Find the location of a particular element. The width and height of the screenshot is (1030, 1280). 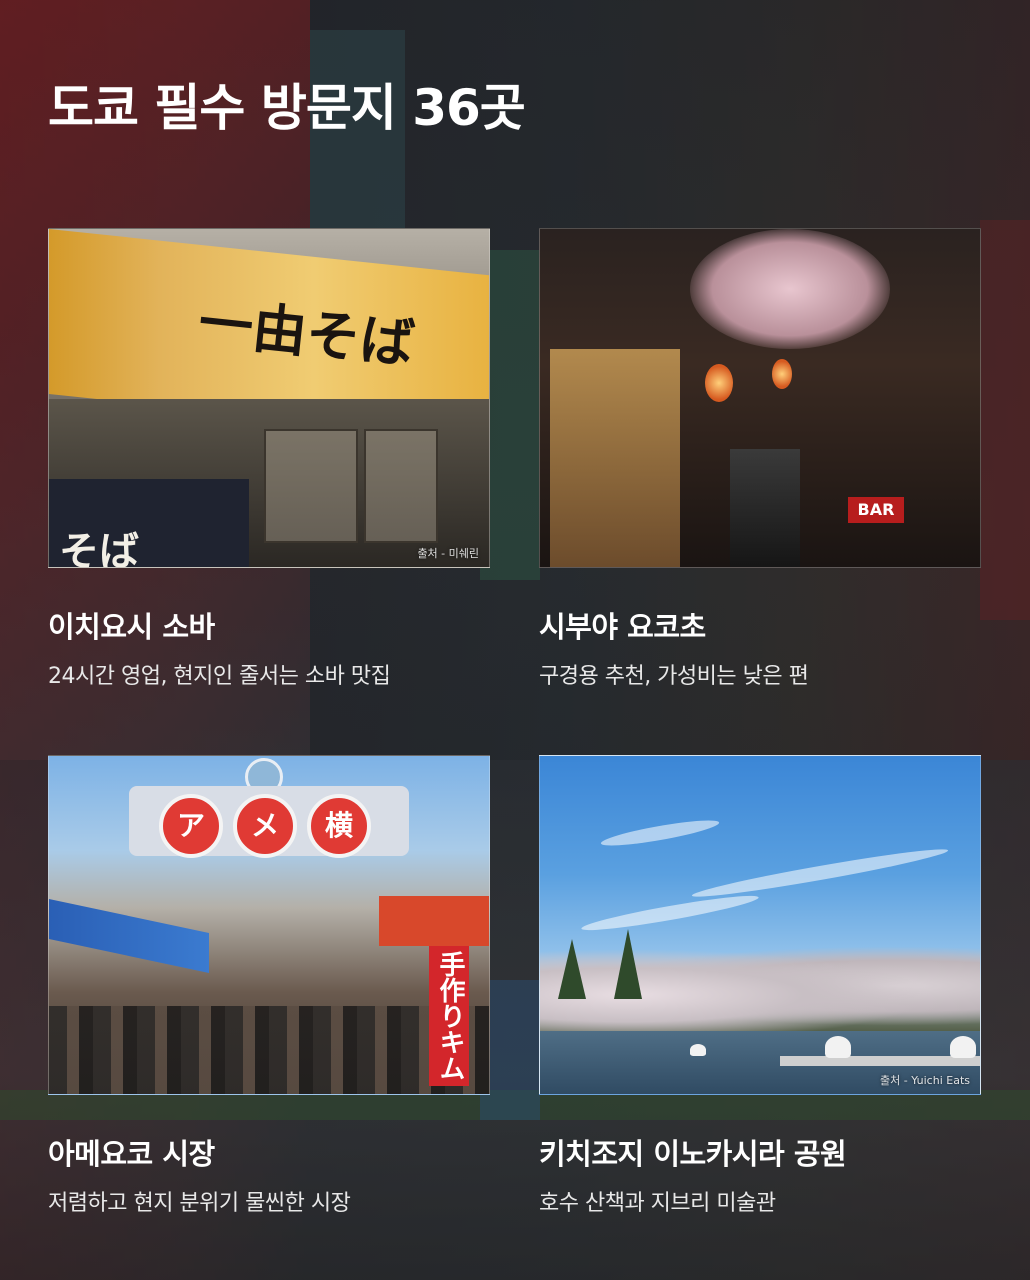

arch-char: メ is located at coordinates (265, 826).